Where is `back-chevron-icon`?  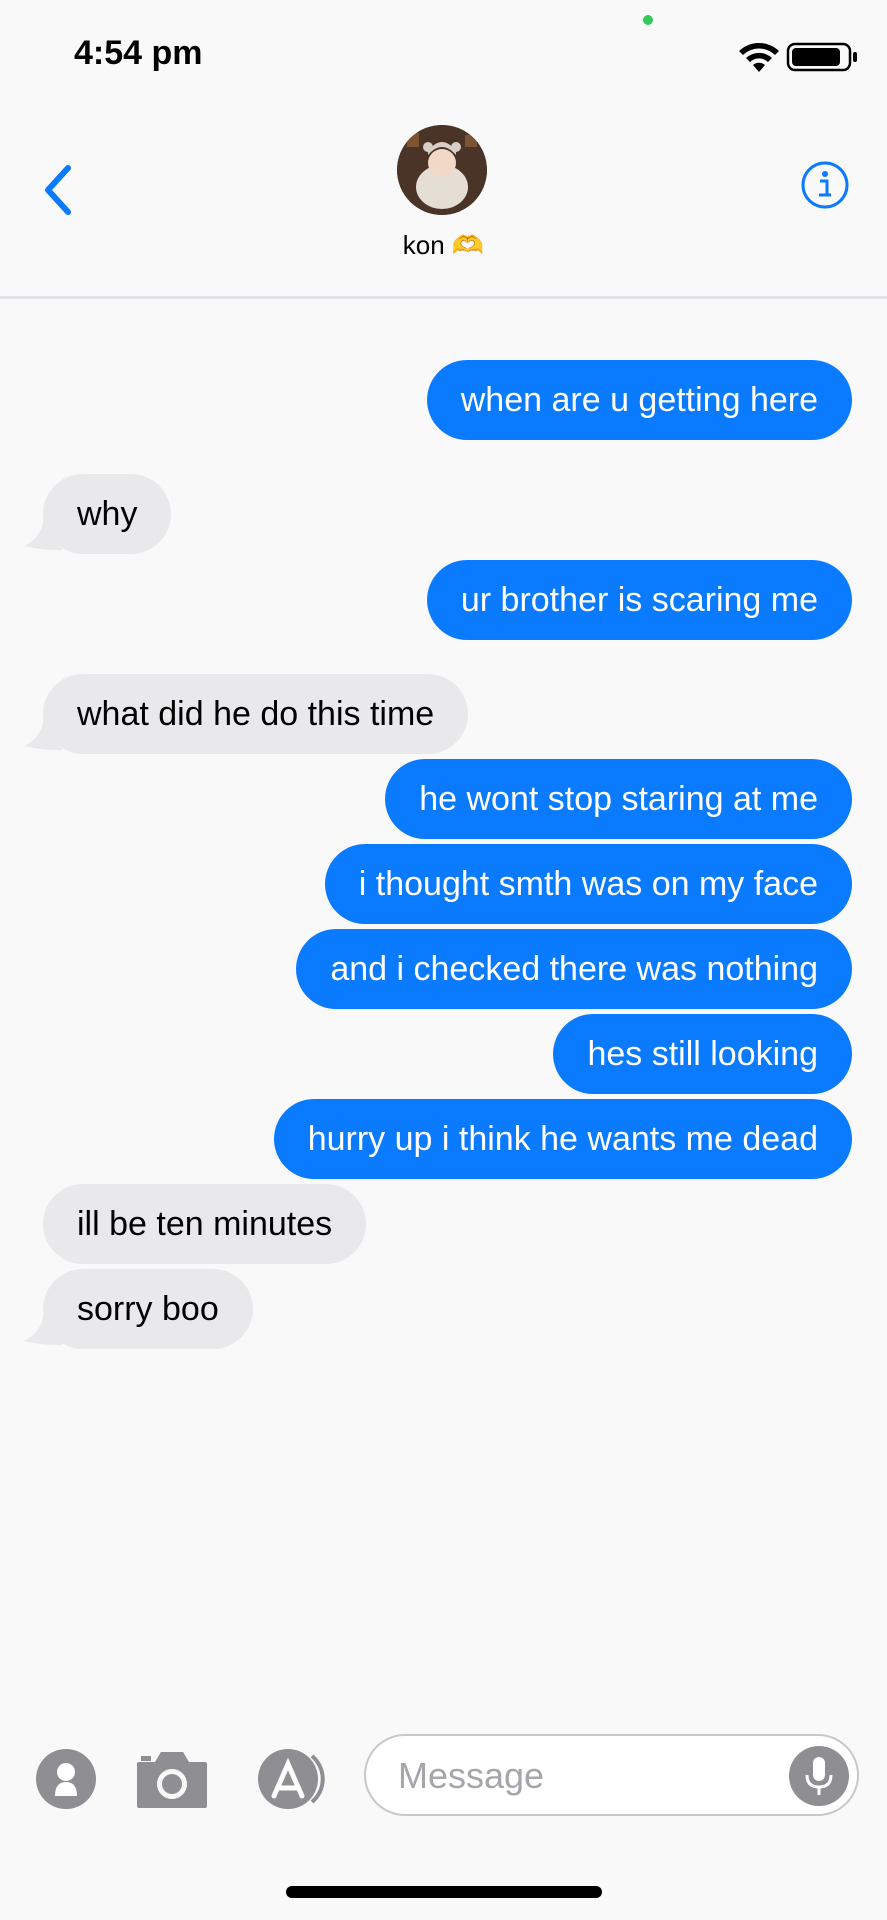 back-chevron-icon is located at coordinates (60, 190).